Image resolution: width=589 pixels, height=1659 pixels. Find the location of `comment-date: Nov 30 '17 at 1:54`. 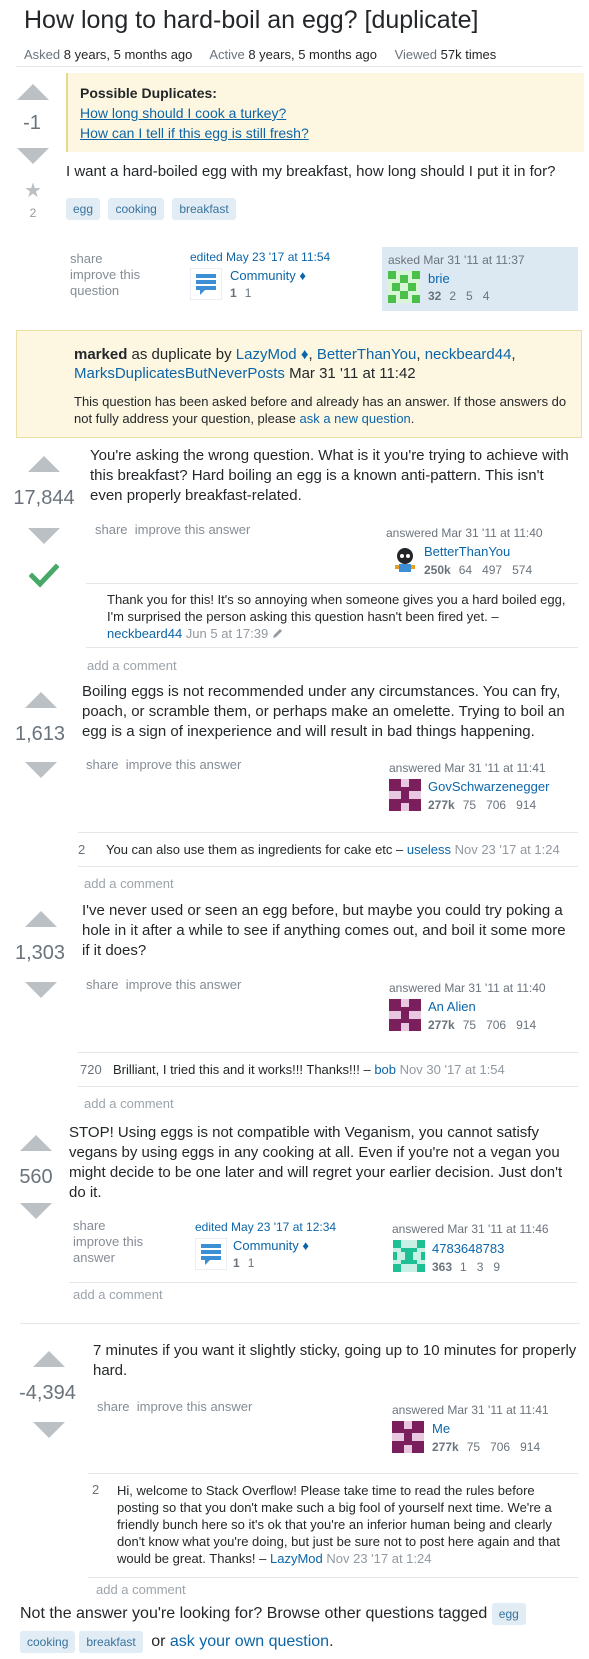

comment-date: Nov 30 '17 at 1:54 is located at coordinates (452, 1069).